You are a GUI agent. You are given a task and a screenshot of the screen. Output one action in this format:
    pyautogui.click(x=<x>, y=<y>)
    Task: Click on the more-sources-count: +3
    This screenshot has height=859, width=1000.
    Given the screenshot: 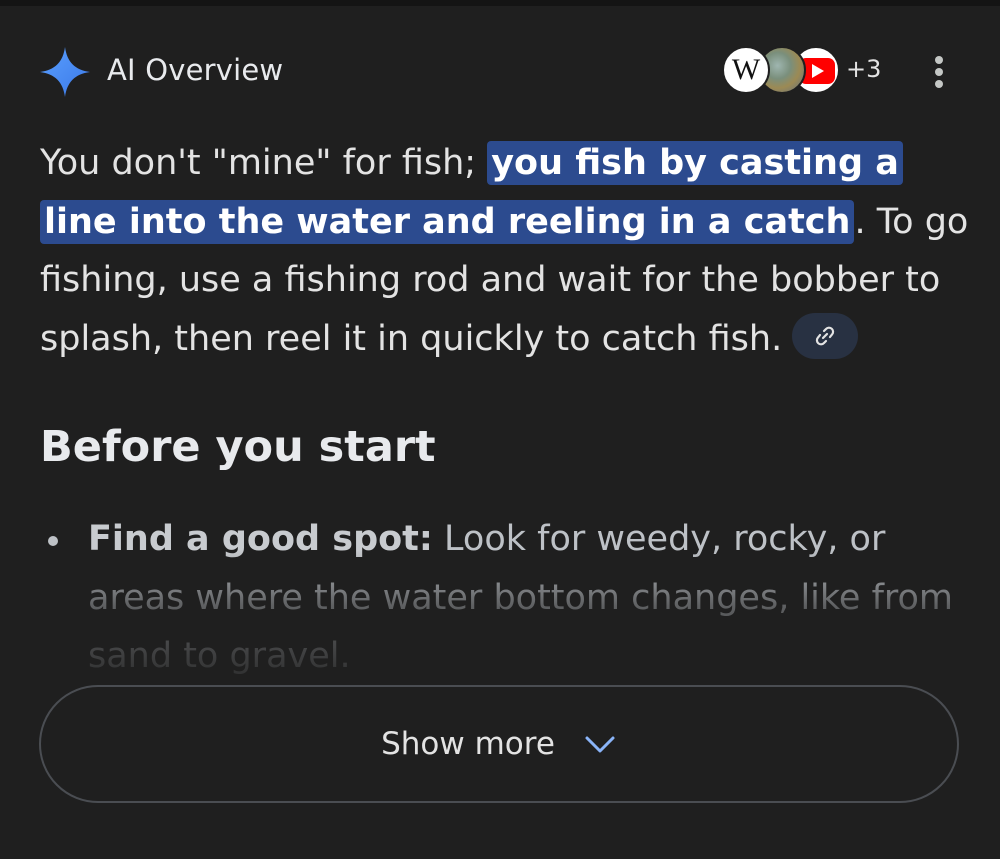 What is the action you would take?
    pyautogui.click(x=863, y=69)
    